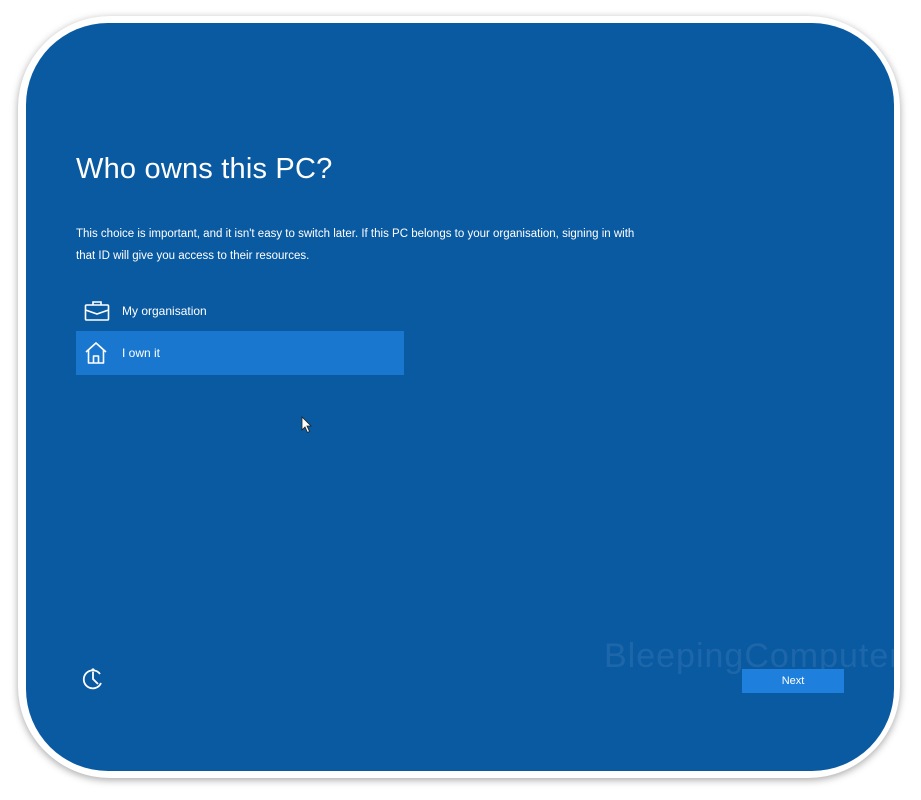 This screenshot has width=921, height=800. What do you see at coordinates (240, 311) in the screenshot?
I see `option-my-organisation: My organisation` at bounding box center [240, 311].